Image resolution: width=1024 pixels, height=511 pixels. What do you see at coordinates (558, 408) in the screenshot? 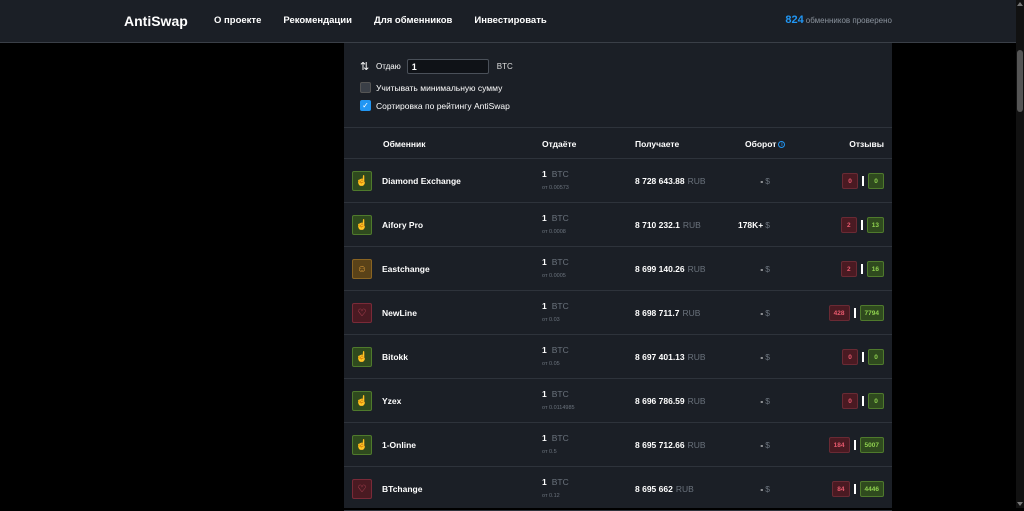
I see `min-amount: от 0.0114985` at bounding box center [558, 408].